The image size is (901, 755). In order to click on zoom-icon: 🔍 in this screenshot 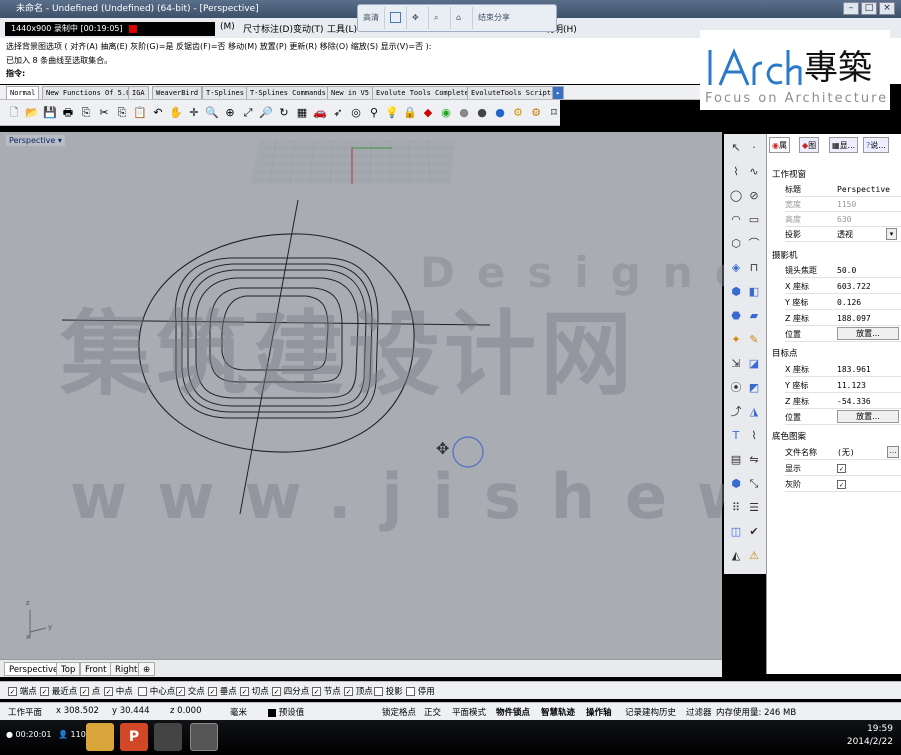, I will do `click(212, 113)`.